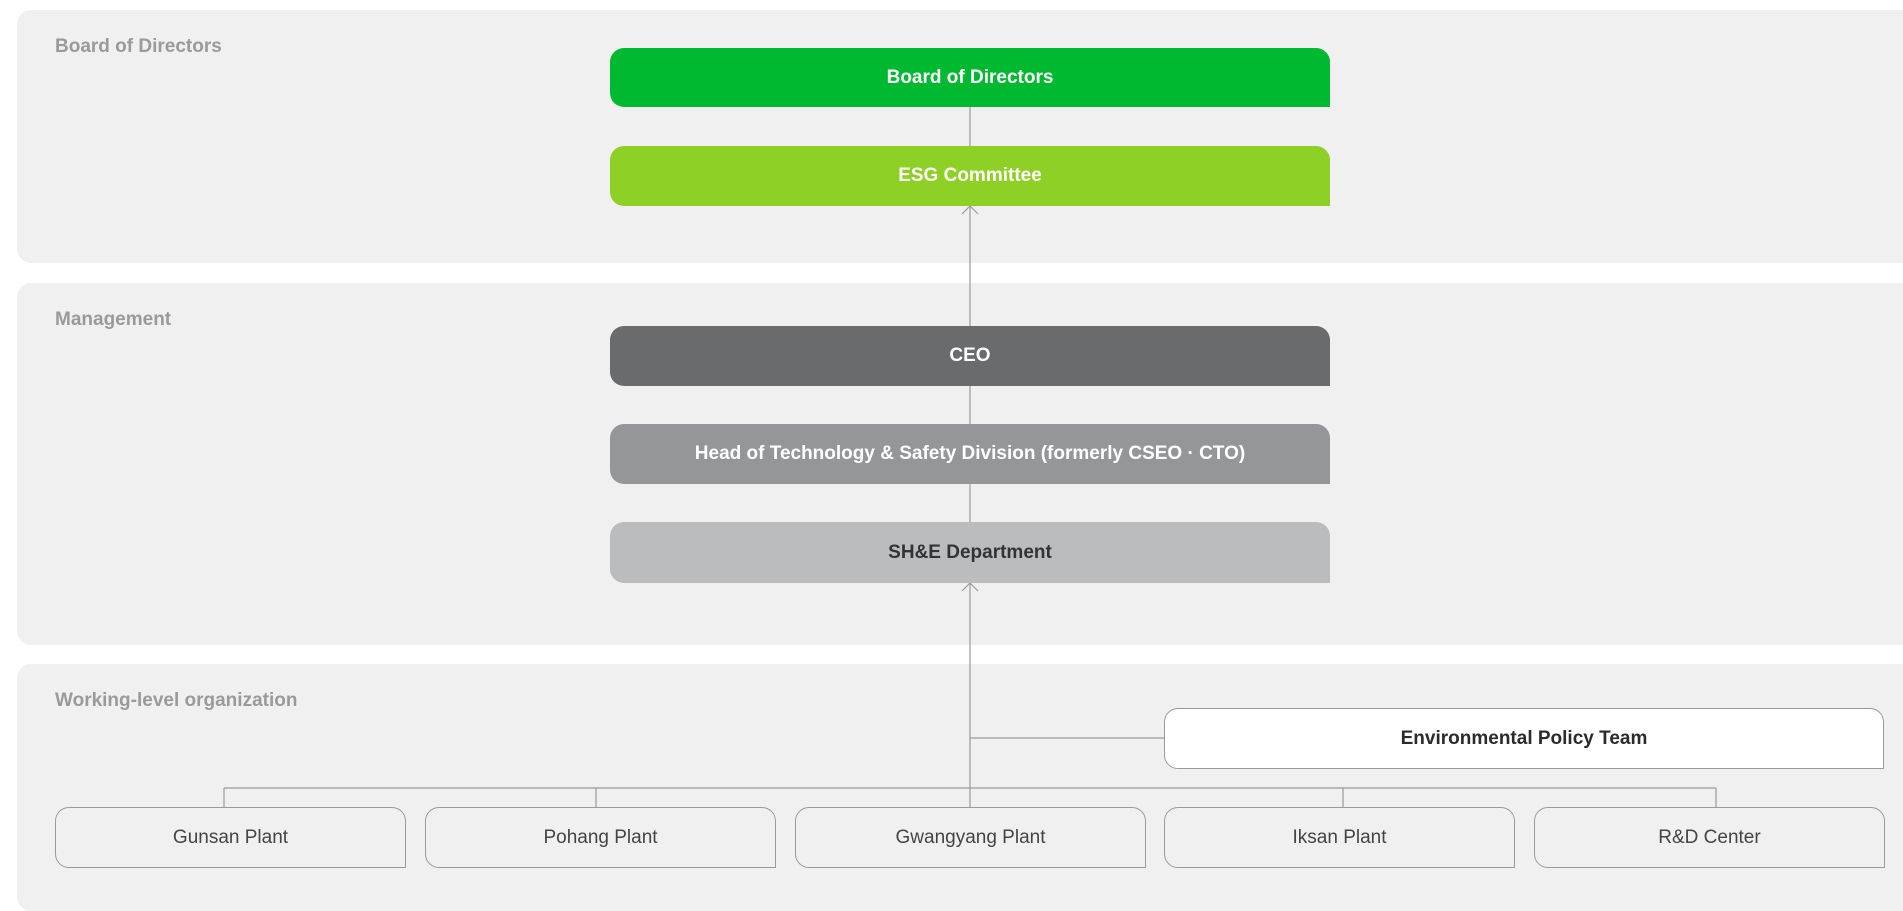 This screenshot has width=1903, height=911. What do you see at coordinates (176, 700) in the screenshot?
I see `working-level-section-title: Working-level organization` at bounding box center [176, 700].